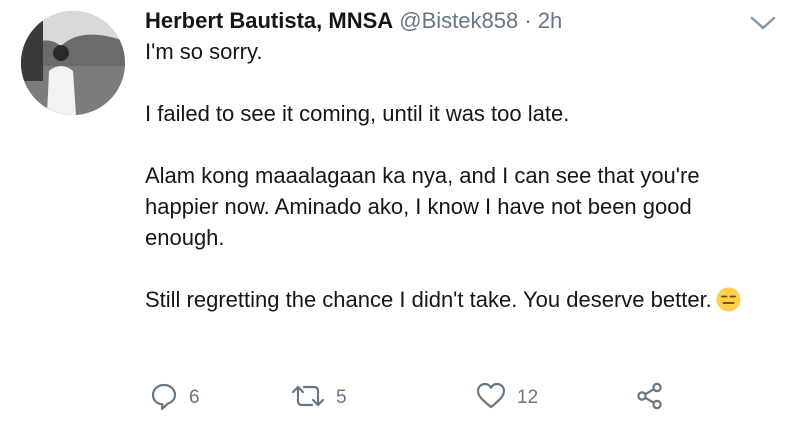  What do you see at coordinates (528, 397) in the screenshot?
I see `like-count: 12` at bounding box center [528, 397].